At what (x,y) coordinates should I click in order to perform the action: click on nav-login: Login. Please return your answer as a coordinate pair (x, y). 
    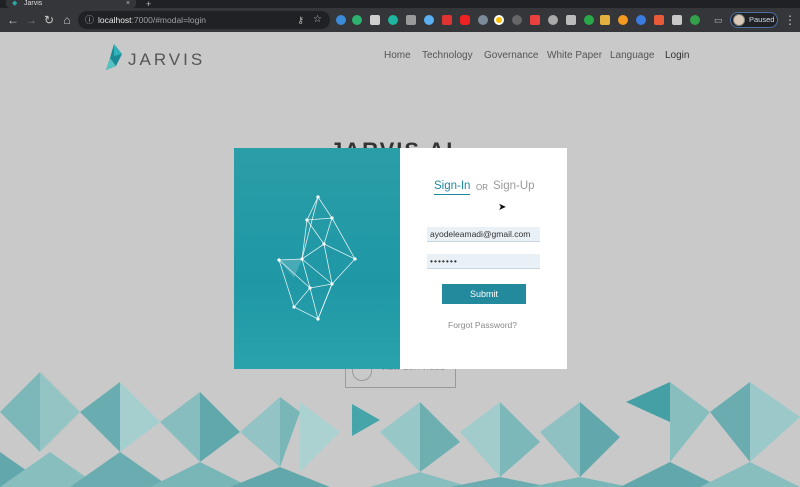
    Looking at the image, I should click on (677, 55).